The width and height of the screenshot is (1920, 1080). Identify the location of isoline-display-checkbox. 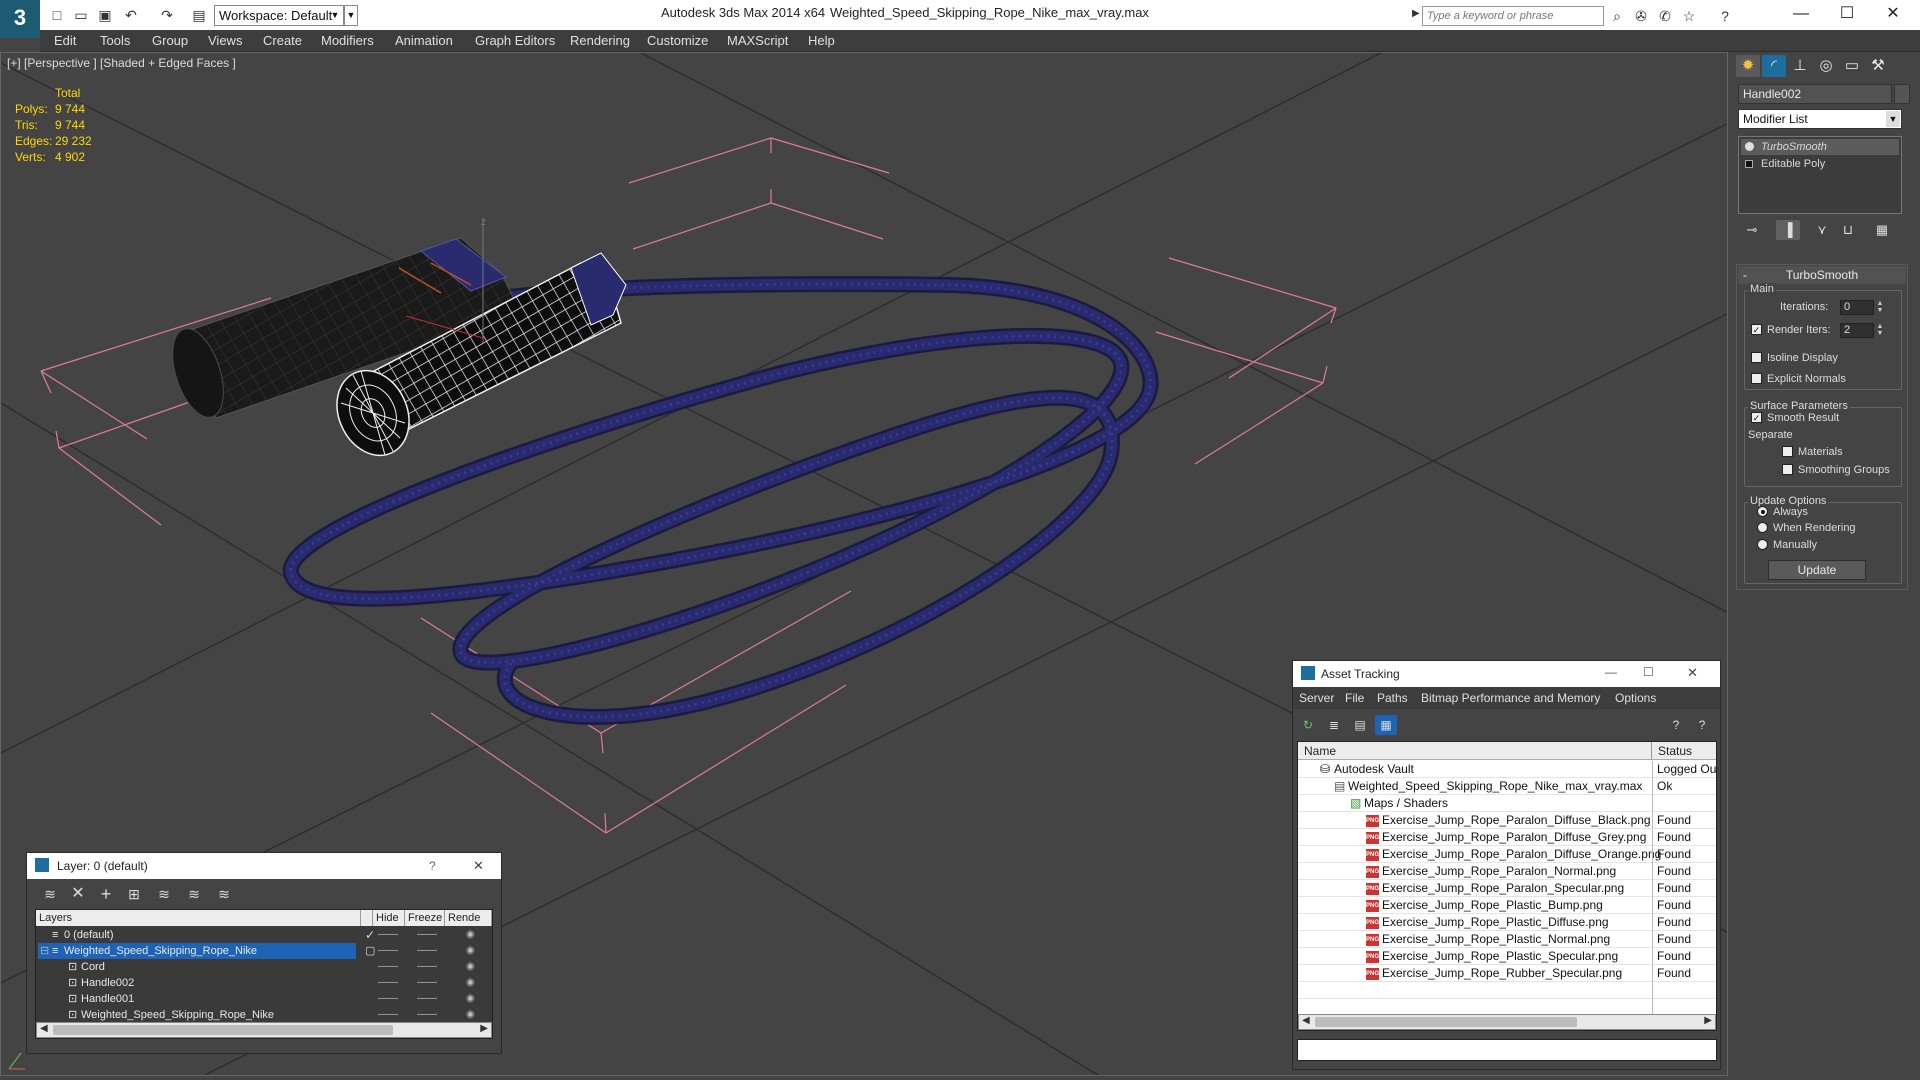
(1756, 357).